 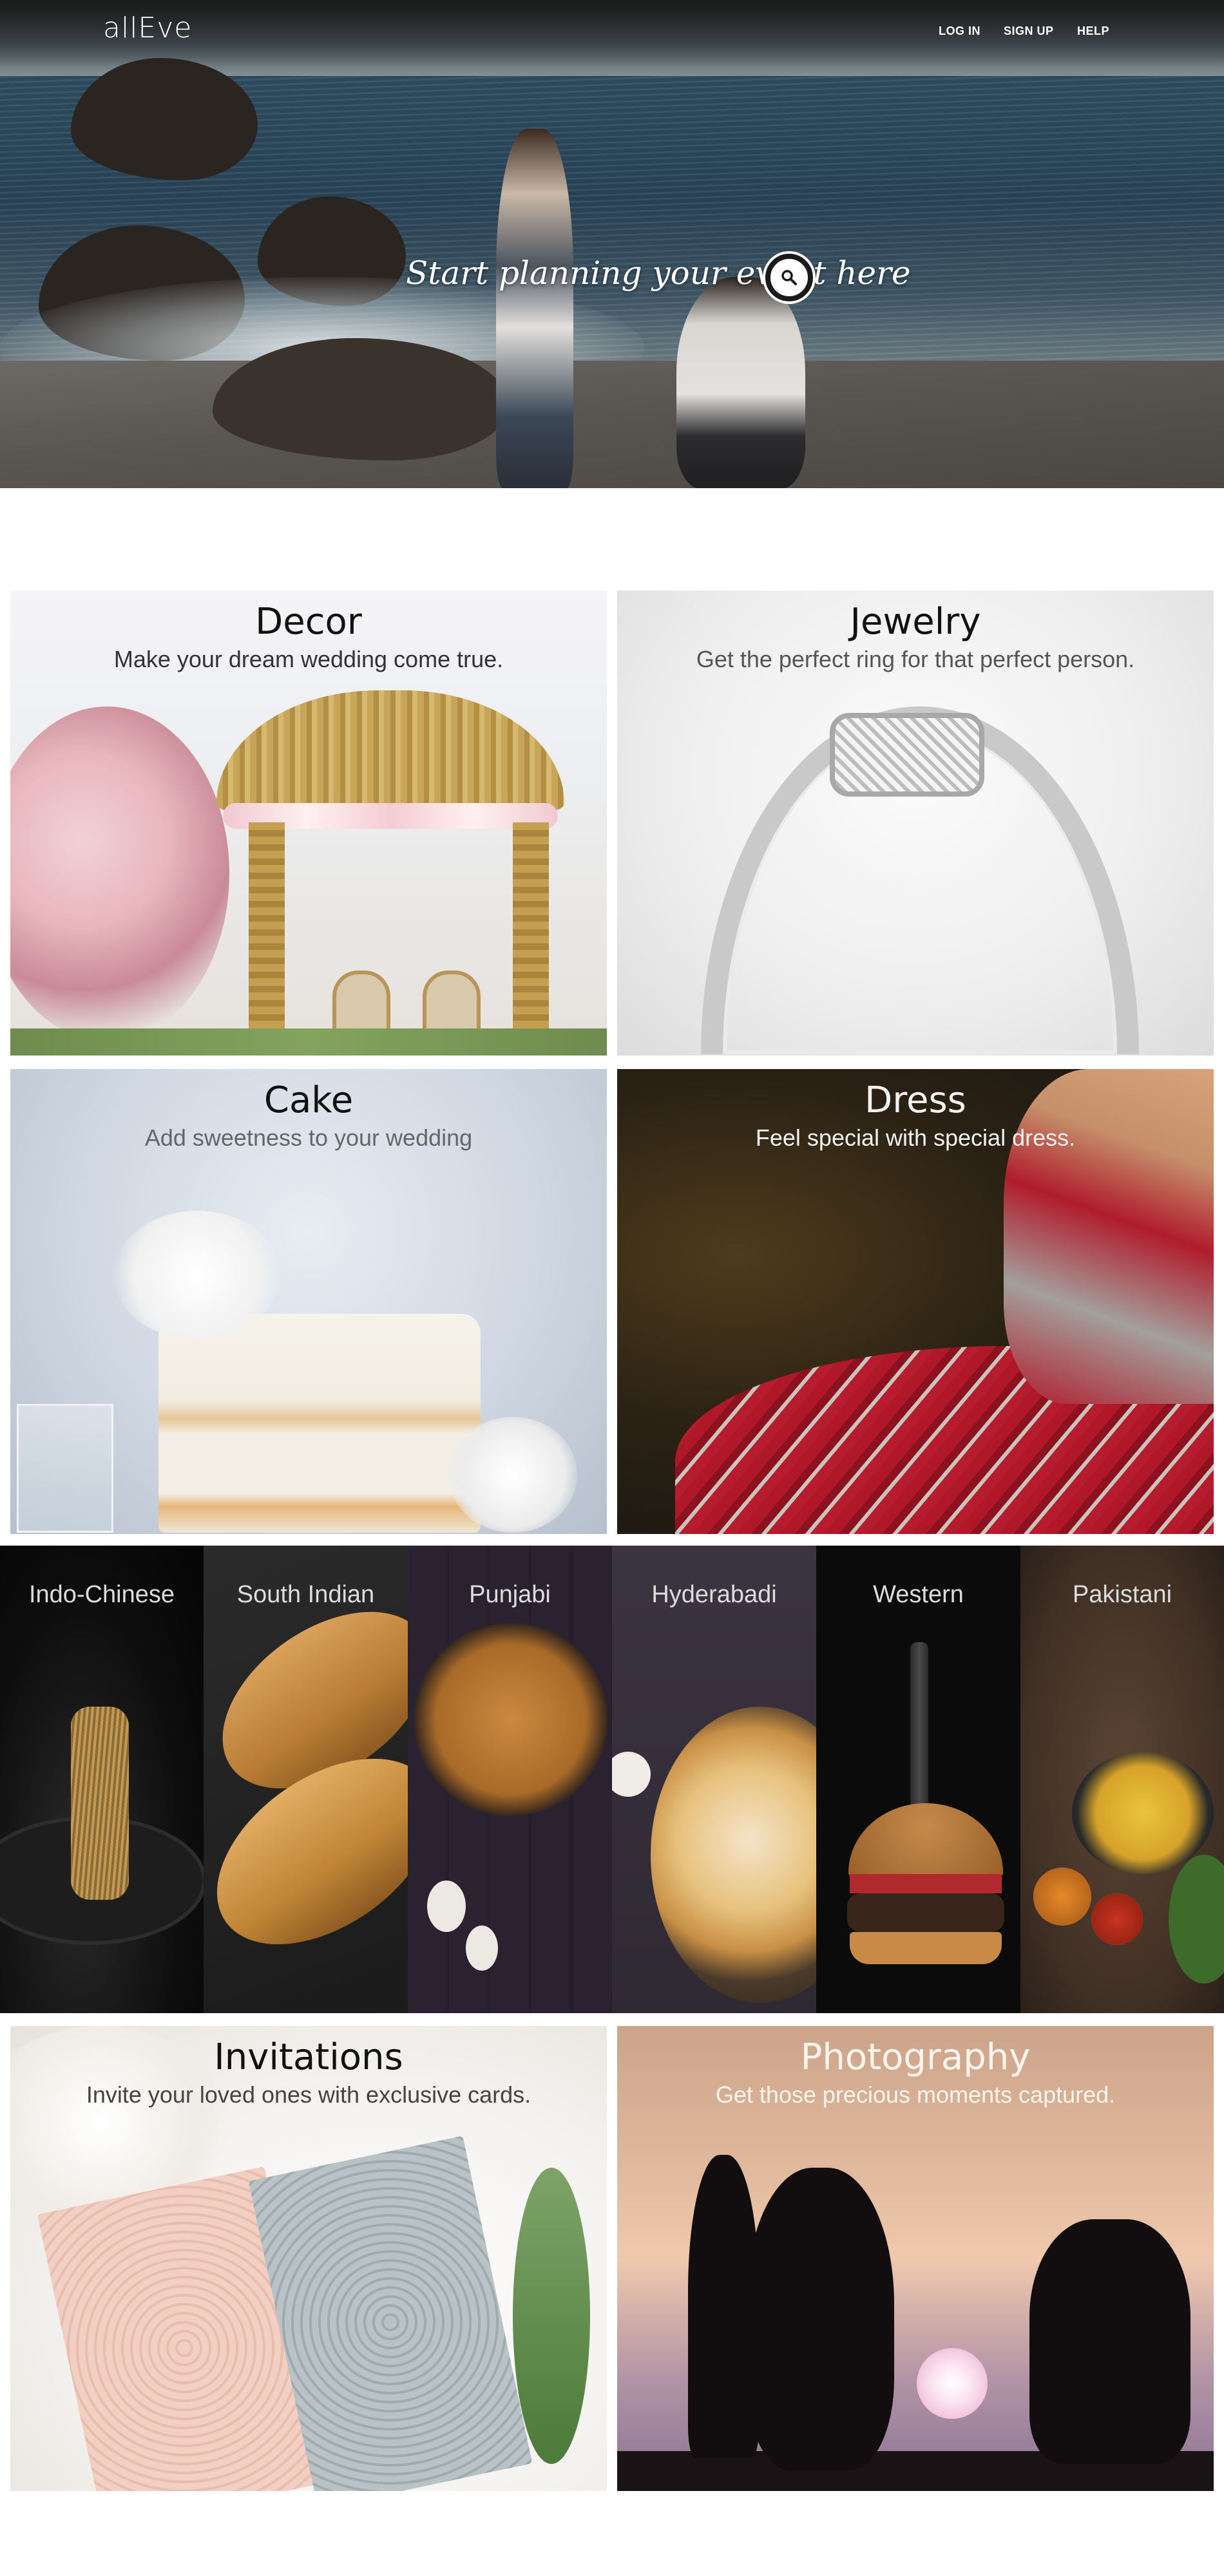 I want to click on ring-diamond, so click(x=907, y=755).